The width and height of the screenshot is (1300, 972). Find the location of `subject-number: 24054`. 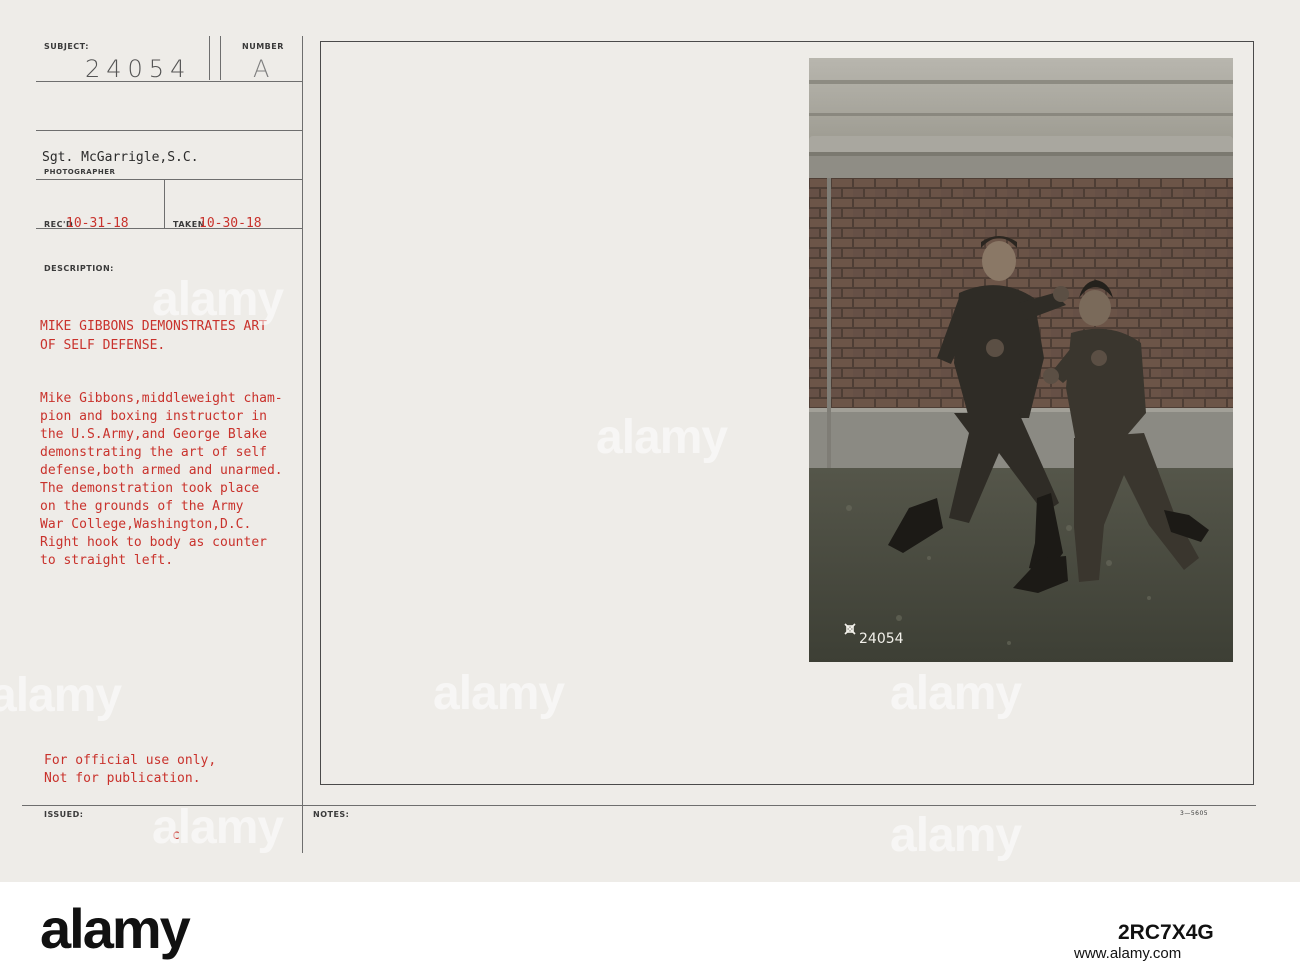

subject-number: 24054 is located at coordinates (138, 69).